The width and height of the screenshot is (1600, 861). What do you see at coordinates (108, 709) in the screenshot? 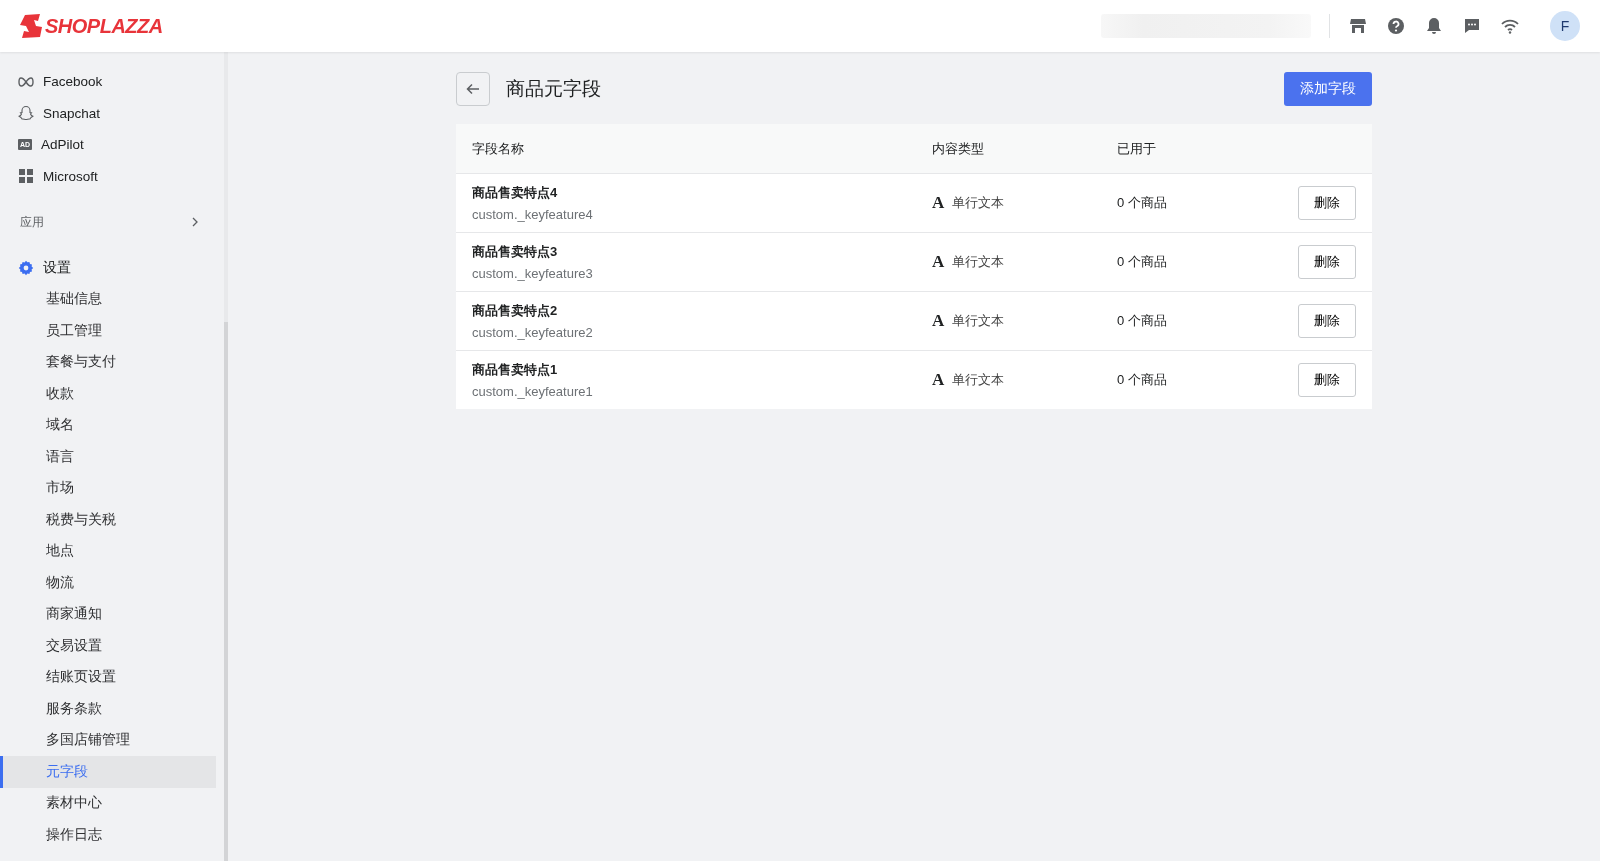
I see `settings-subitem: 服务条款` at bounding box center [108, 709].